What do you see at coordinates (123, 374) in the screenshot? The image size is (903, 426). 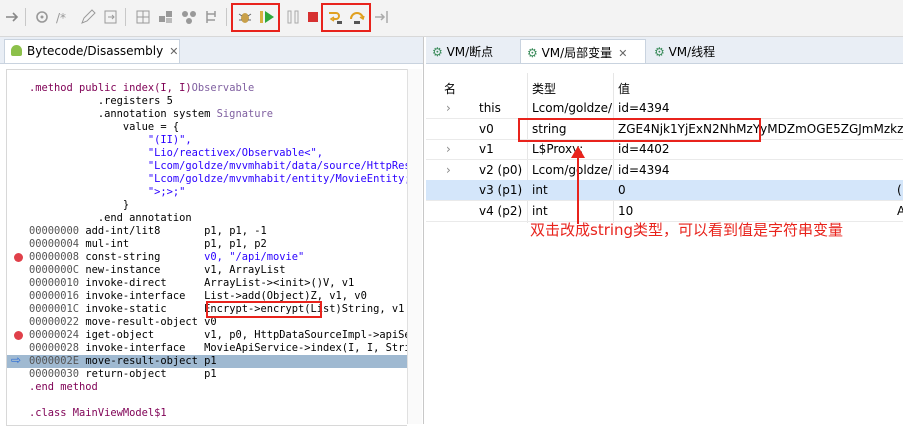 I see `instruction-line: 00000030 return-object p1` at bounding box center [123, 374].